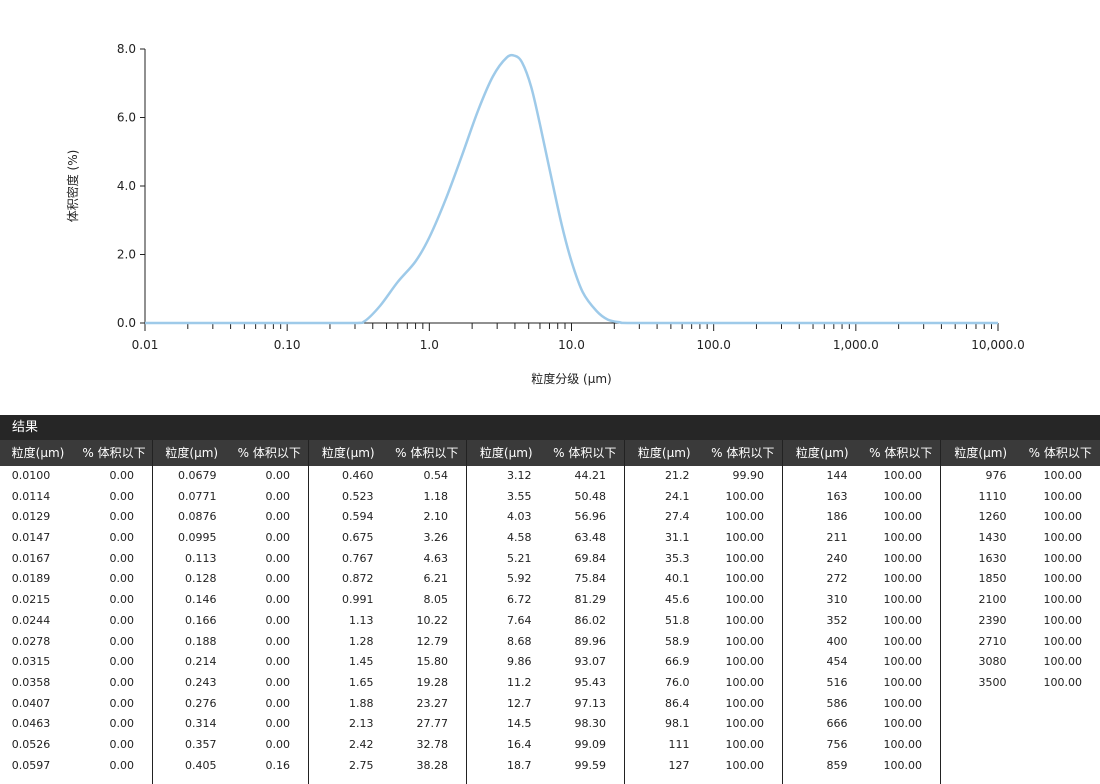 Image resolution: width=1100 pixels, height=784 pixels. I want to click on volume-cell: 27.77, so click(432, 724).